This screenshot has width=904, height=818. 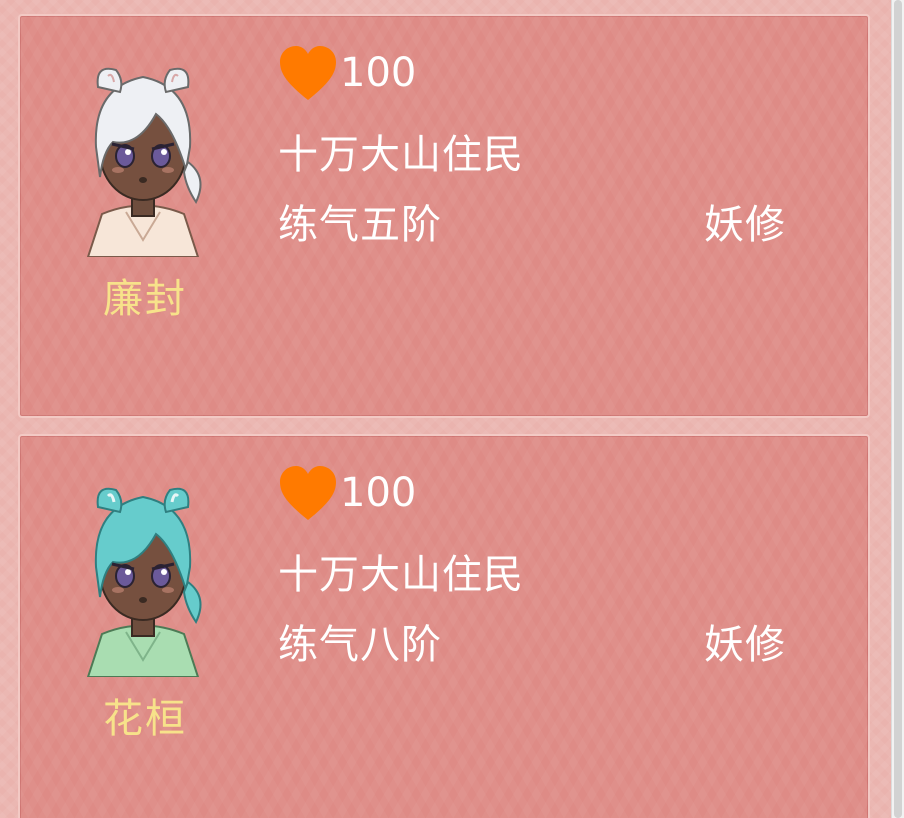 I want to click on scrollbar-thumb, so click(x=898, y=409).